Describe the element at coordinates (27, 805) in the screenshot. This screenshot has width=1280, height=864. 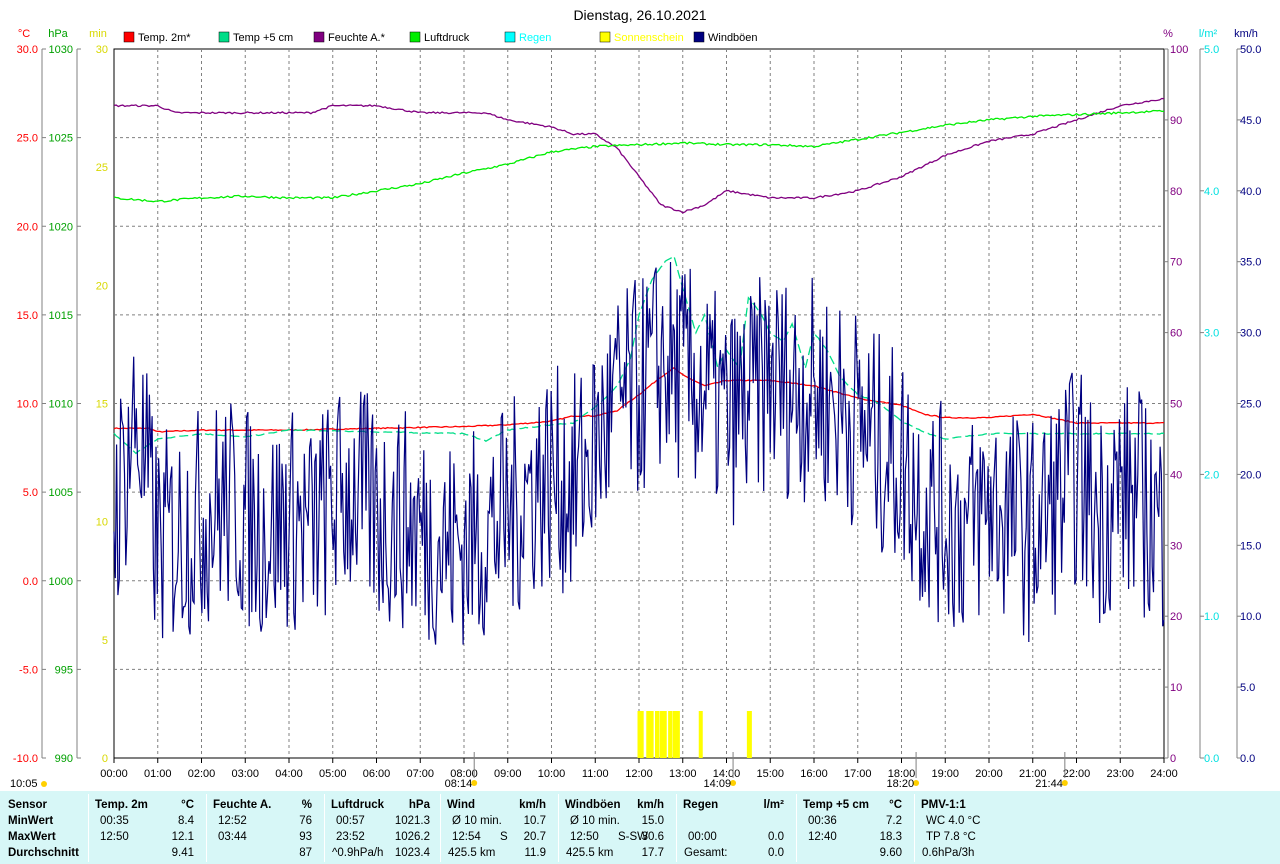
I see `row-label-sensor: Sensor` at that location.